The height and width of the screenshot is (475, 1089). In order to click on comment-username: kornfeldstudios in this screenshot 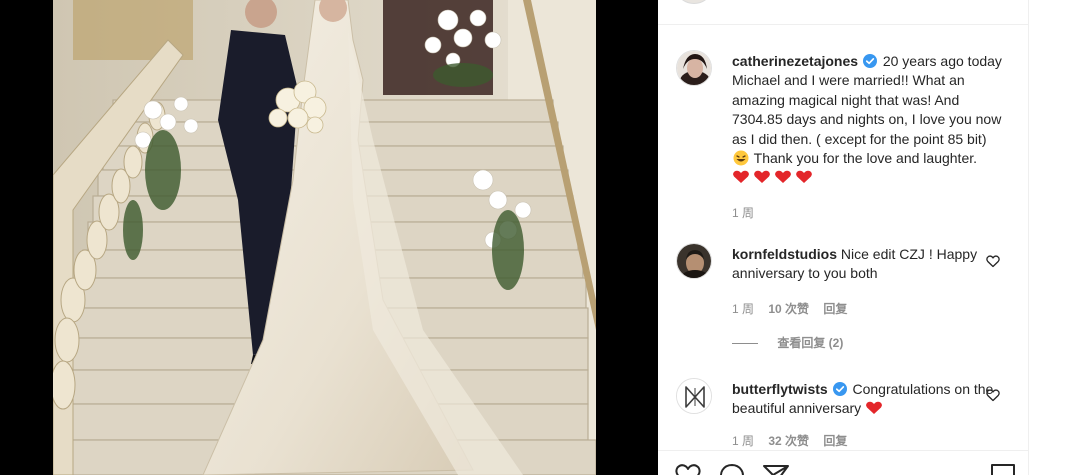, I will do `click(784, 254)`.